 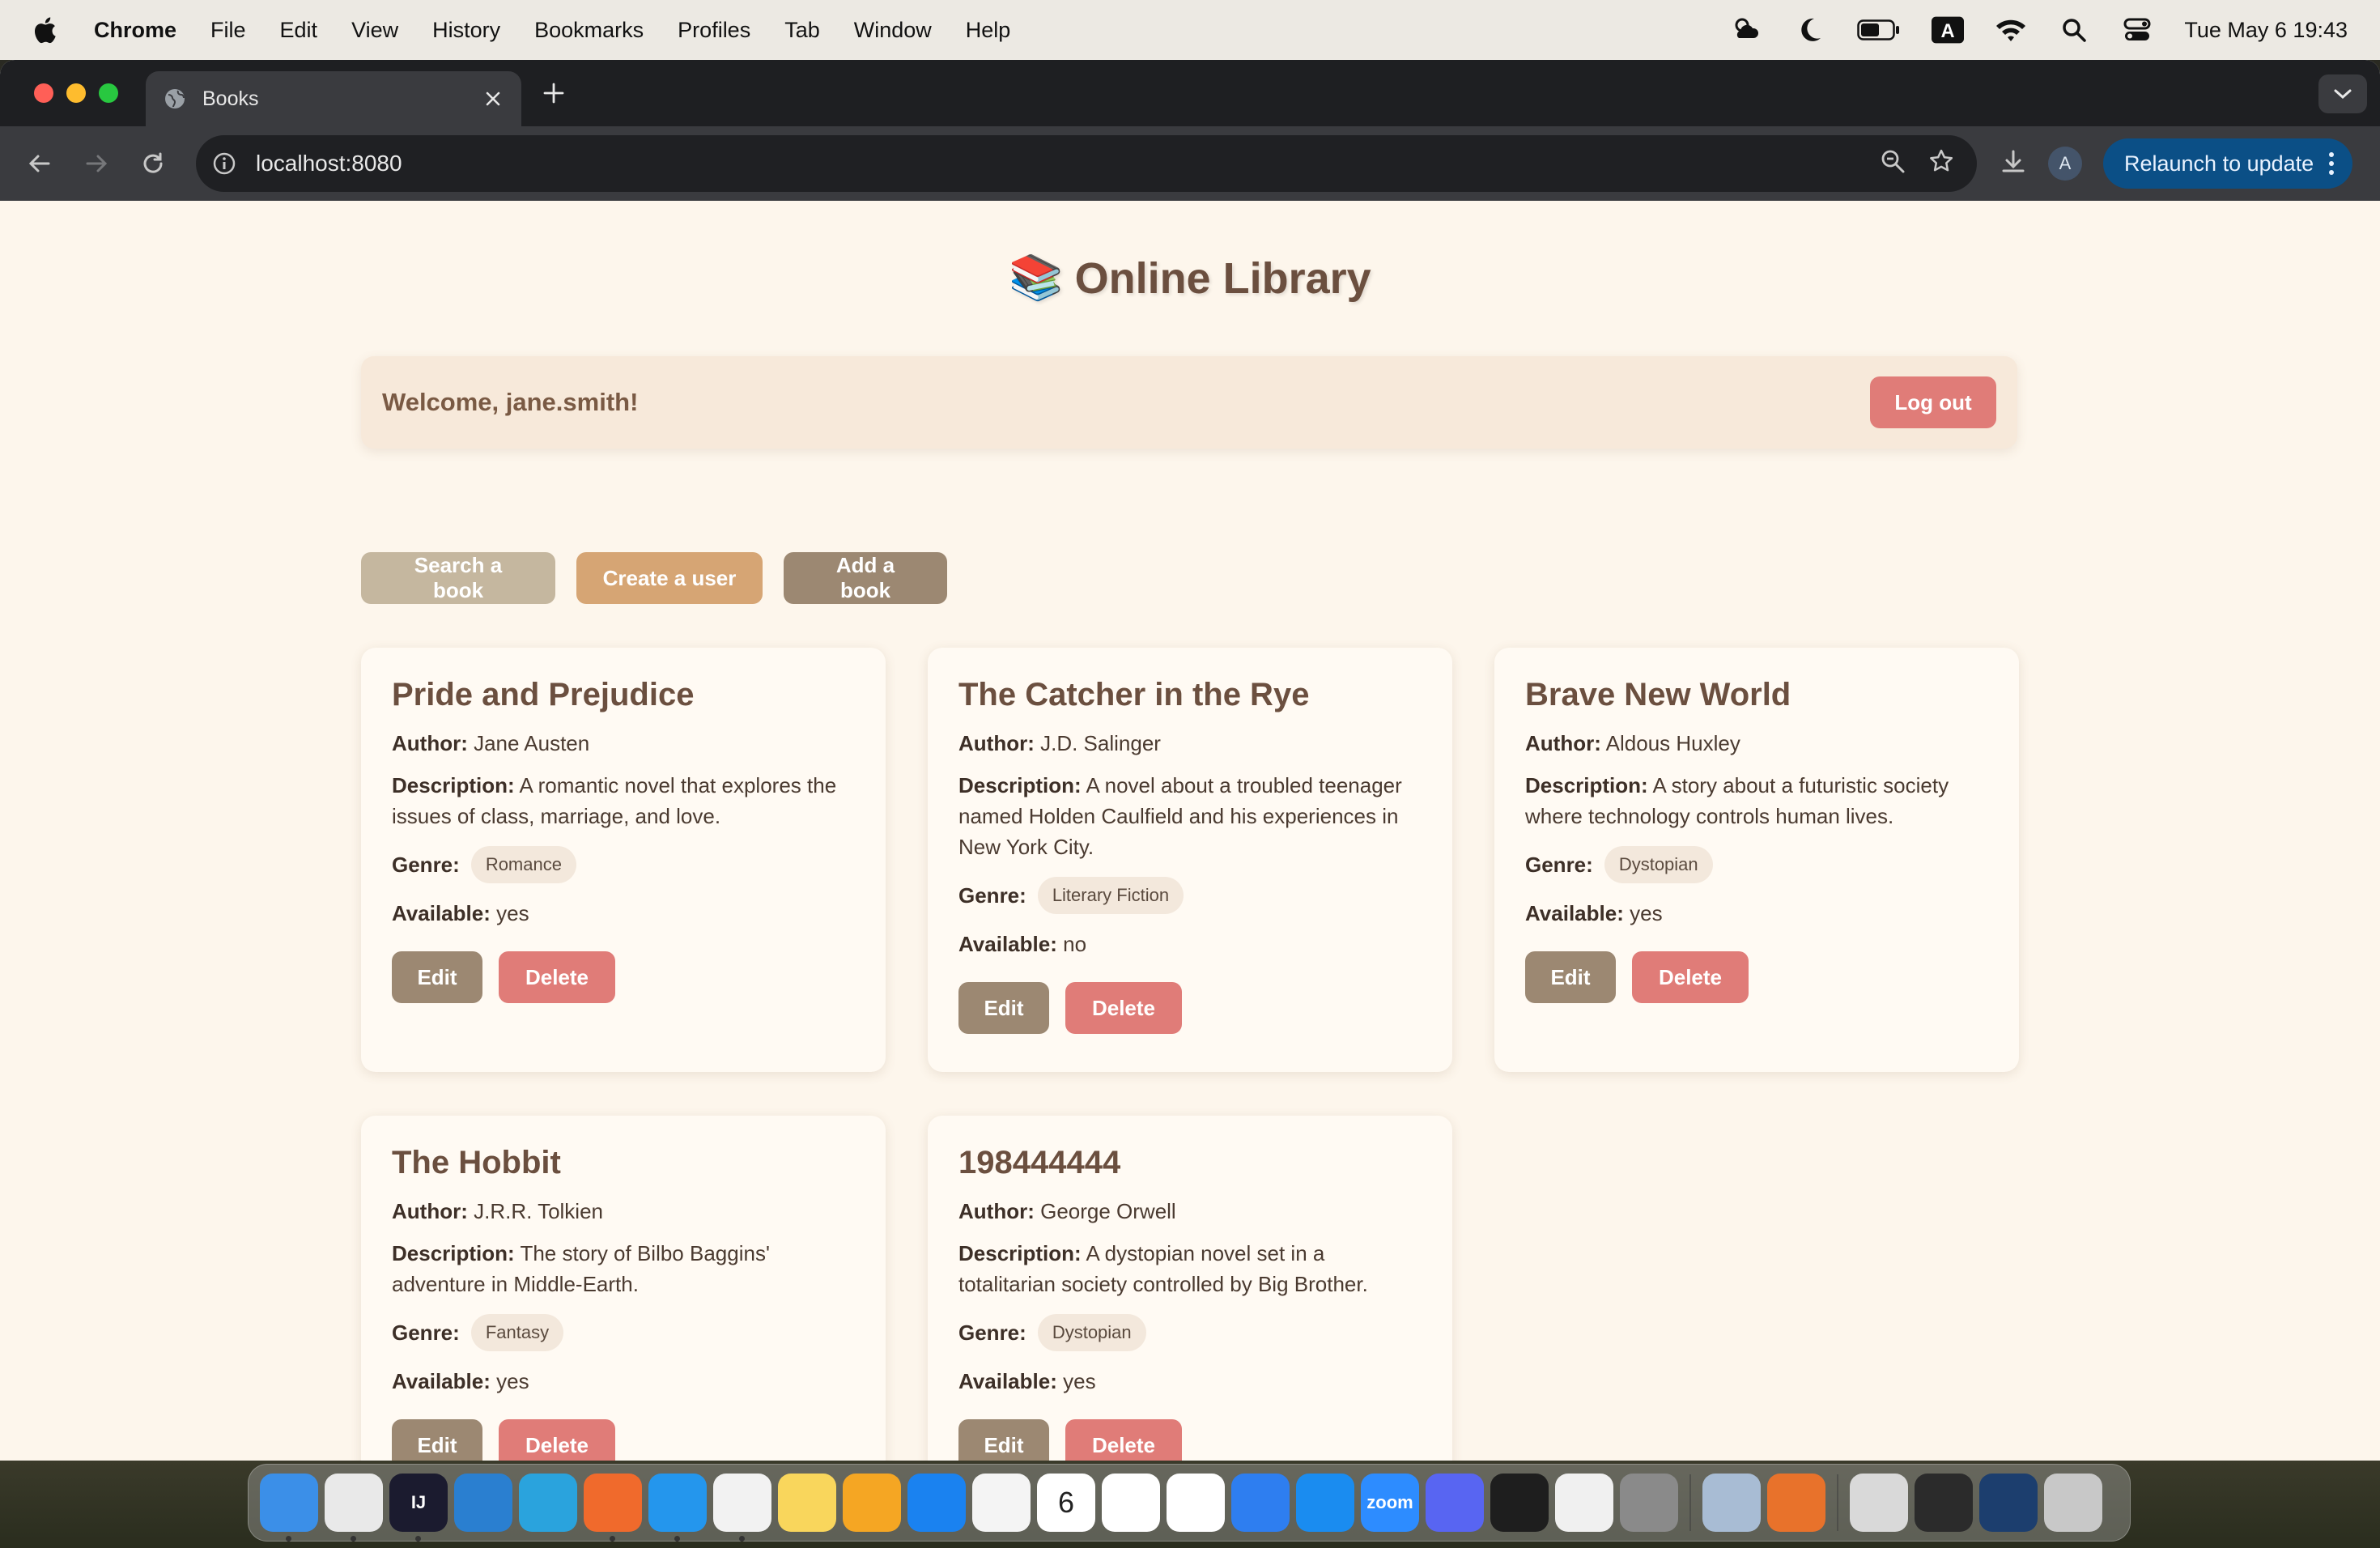 What do you see at coordinates (175, 99) in the screenshot?
I see `globe-icon` at bounding box center [175, 99].